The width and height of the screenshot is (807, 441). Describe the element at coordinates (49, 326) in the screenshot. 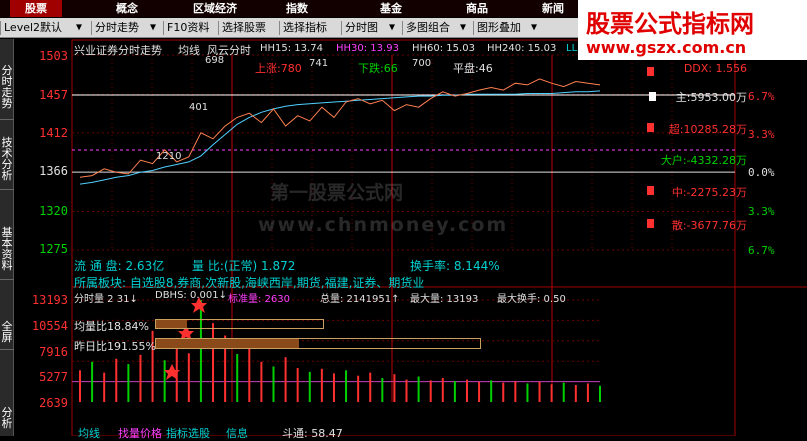

I see `volume-tick-label: 10554` at that location.